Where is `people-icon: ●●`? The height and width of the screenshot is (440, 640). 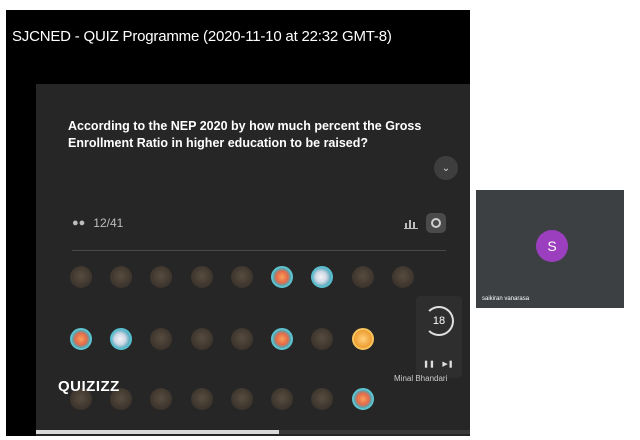
people-icon: ●● is located at coordinates (79, 223).